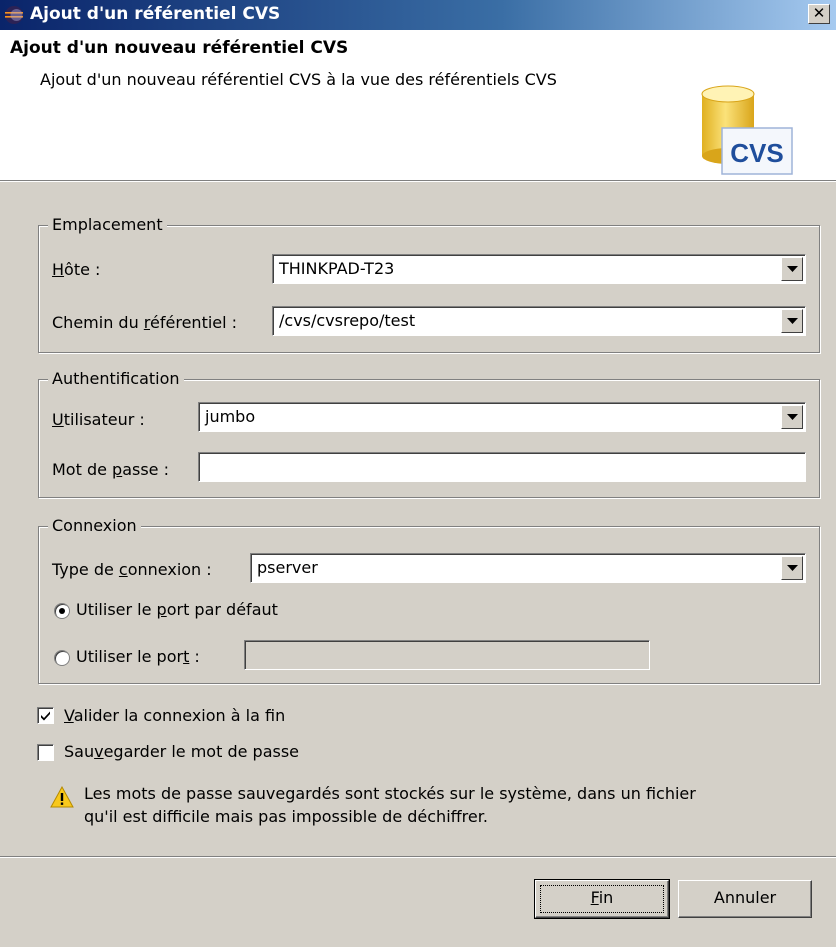 The width and height of the screenshot is (836, 947). What do you see at coordinates (138, 656) in the screenshot?
I see `custom-port-label: Utiliser le port :` at bounding box center [138, 656].